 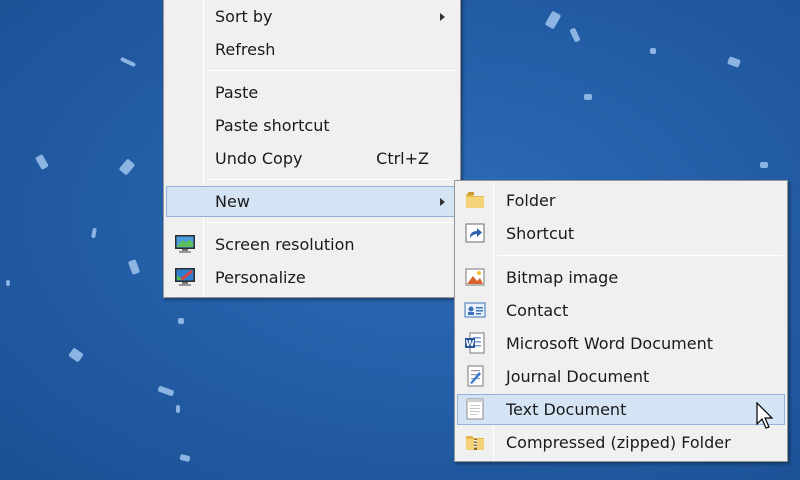 What do you see at coordinates (245, 49) in the screenshot?
I see `menu-item-label: Refresh` at bounding box center [245, 49].